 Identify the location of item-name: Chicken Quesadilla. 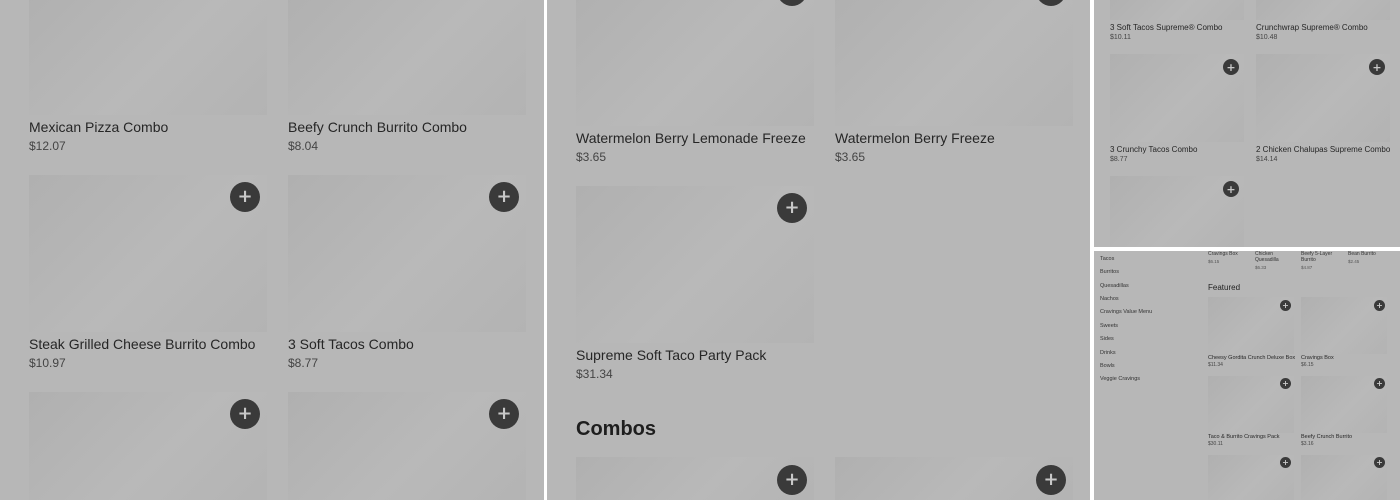
(1273, 257).